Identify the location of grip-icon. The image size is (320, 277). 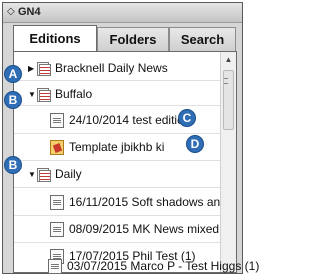
(226, 81).